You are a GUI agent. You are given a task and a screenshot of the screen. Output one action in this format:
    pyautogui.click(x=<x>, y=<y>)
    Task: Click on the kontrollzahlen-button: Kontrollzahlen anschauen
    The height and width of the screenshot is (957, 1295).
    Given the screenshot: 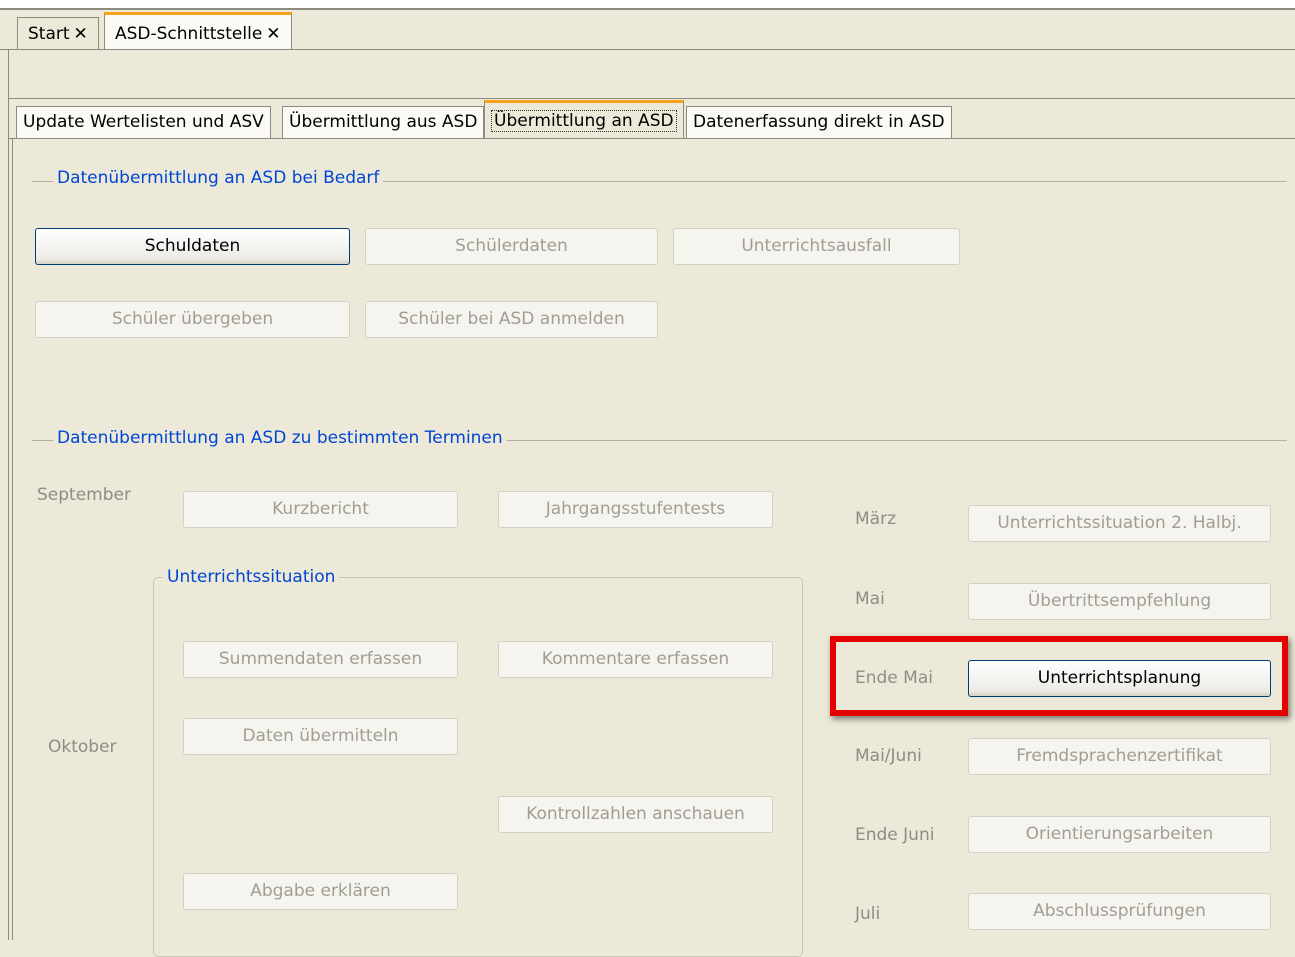 What is the action you would take?
    pyautogui.click(x=635, y=814)
    